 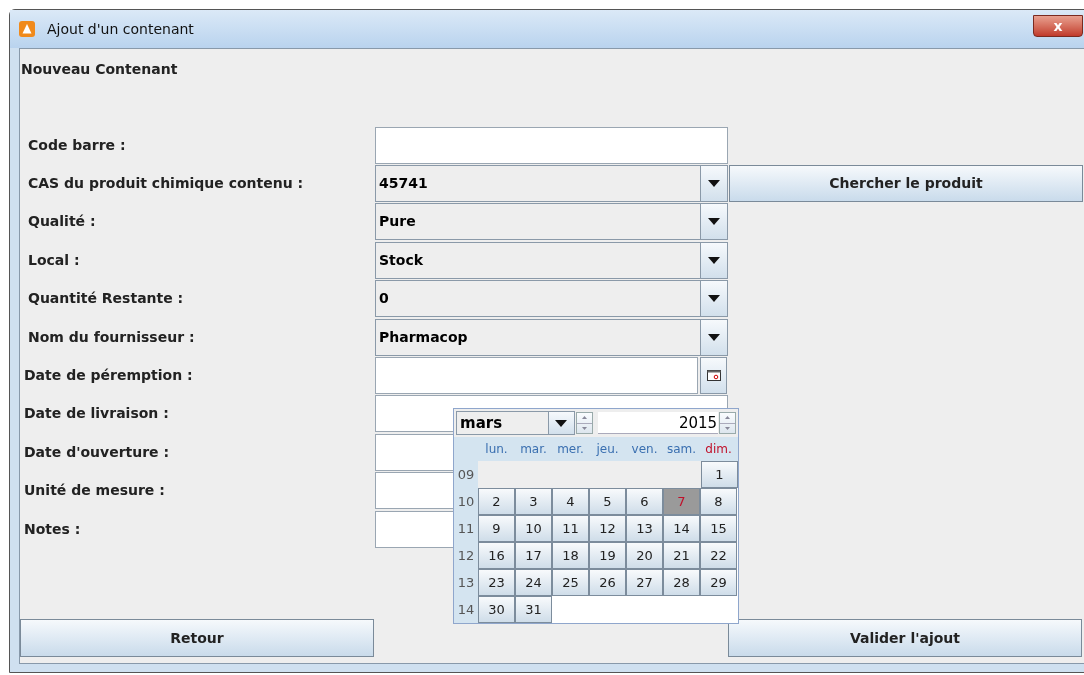 I want to click on day-button: 24, so click(x=533, y=582).